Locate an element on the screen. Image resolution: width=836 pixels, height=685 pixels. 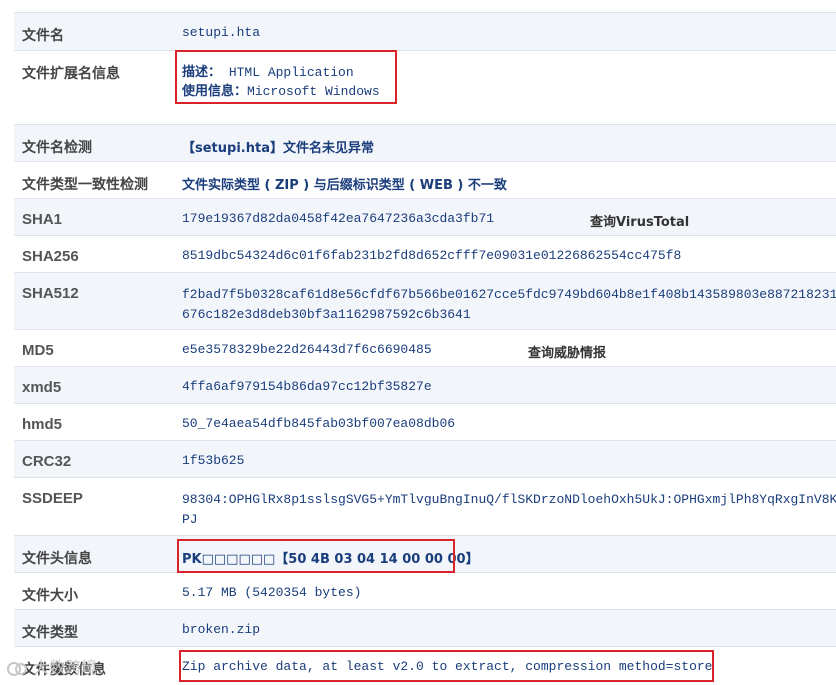
row-label: SHA256 is located at coordinates (50, 256).